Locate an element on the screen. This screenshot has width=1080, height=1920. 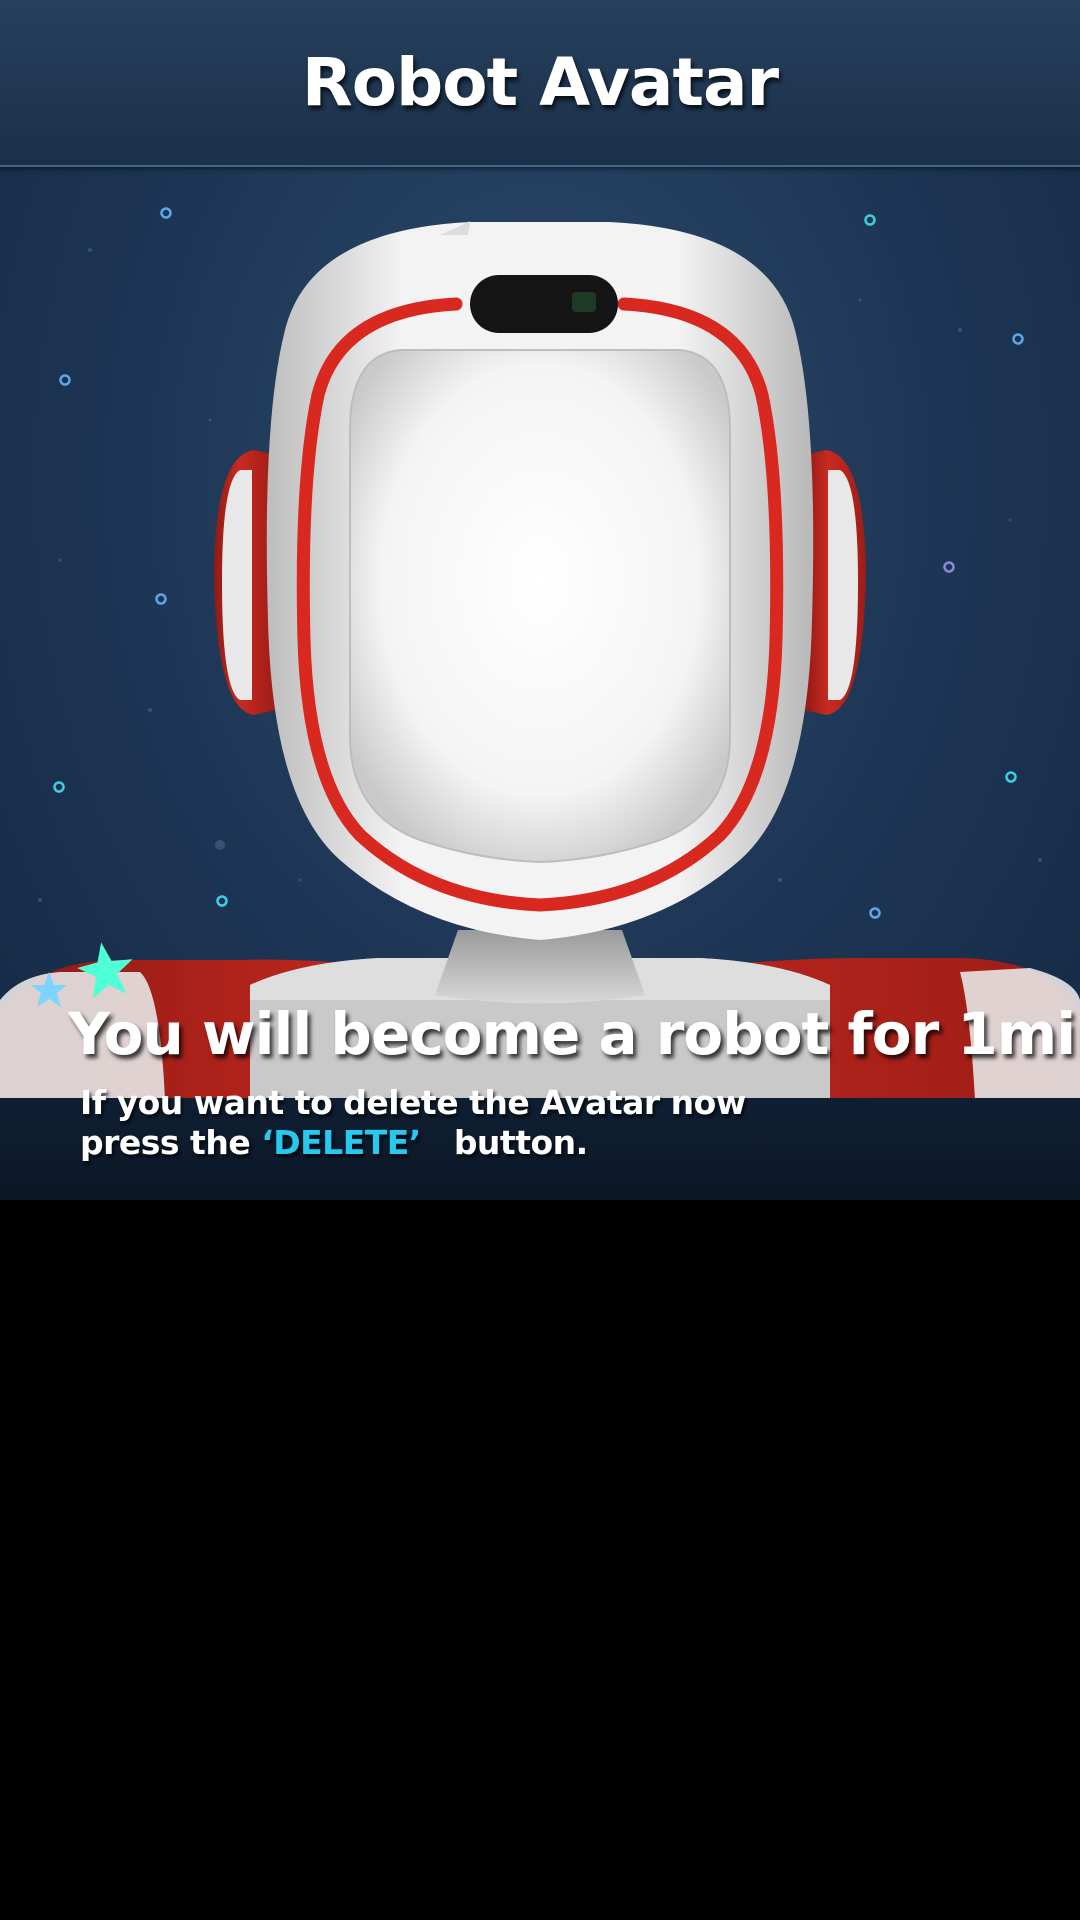
headline-text: You will become a robot for 1min. is located at coordinates (574, 1034).